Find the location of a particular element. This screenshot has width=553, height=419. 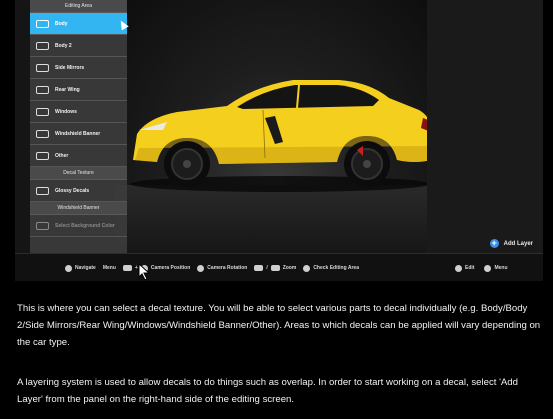

wing-icon is located at coordinates (42, 89).